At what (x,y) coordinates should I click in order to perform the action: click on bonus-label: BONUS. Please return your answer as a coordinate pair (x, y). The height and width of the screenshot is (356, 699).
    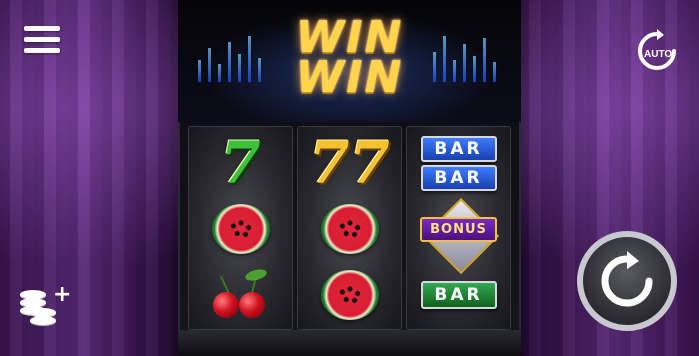
    Looking at the image, I should click on (458, 229).